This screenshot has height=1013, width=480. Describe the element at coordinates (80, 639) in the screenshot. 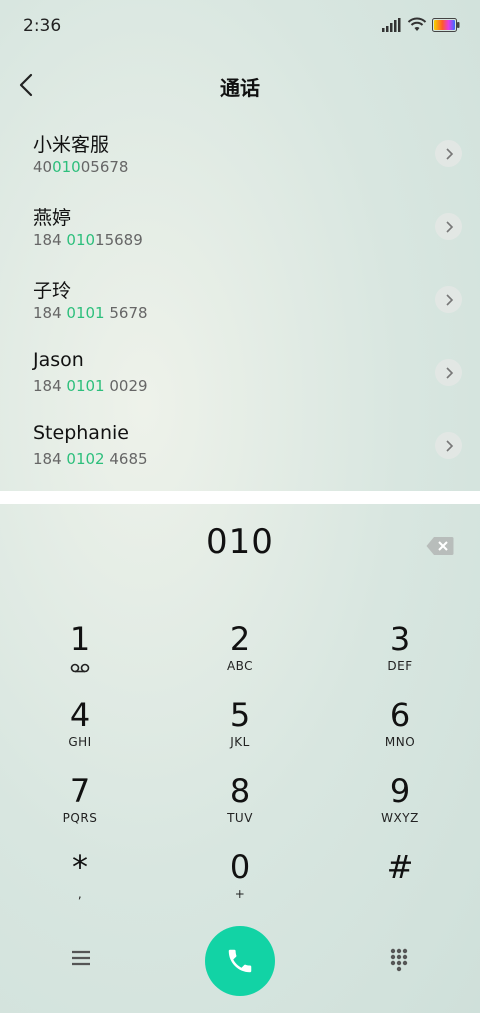

I see `key-digit: 1` at that location.